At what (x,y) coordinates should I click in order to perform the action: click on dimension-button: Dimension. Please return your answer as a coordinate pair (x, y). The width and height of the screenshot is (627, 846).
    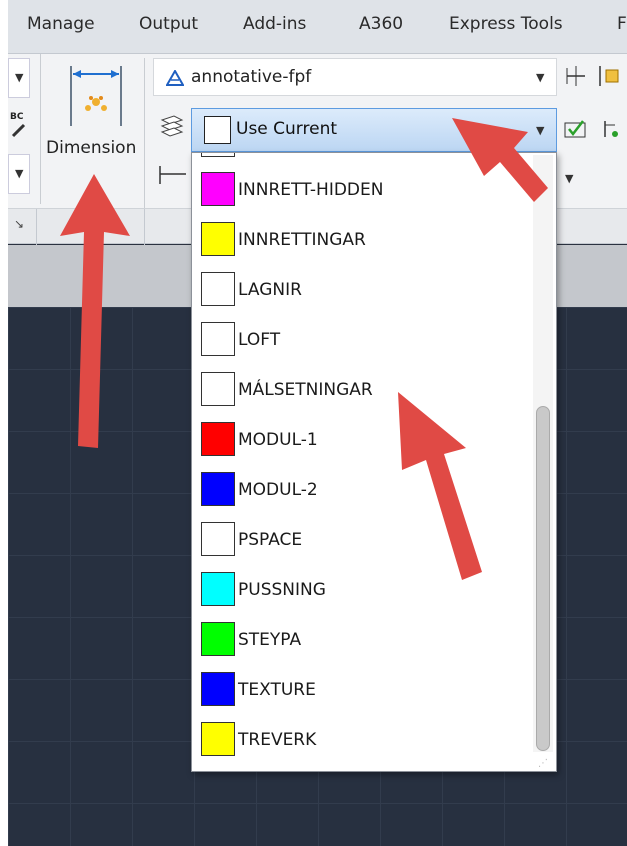
    Looking at the image, I should click on (94, 128).